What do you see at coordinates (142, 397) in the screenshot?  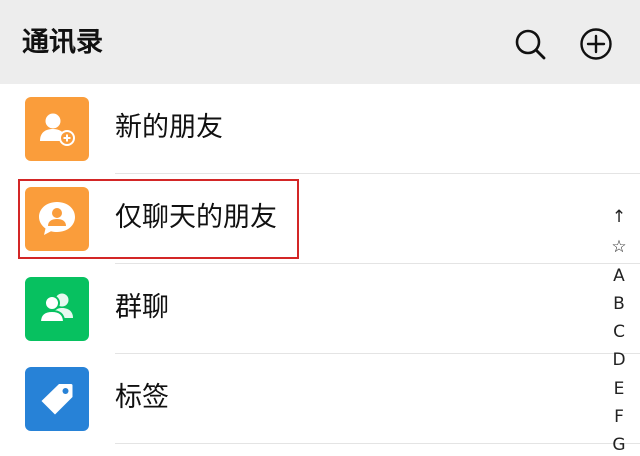 I see `tags-label: 标签` at bounding box center [142, 397].